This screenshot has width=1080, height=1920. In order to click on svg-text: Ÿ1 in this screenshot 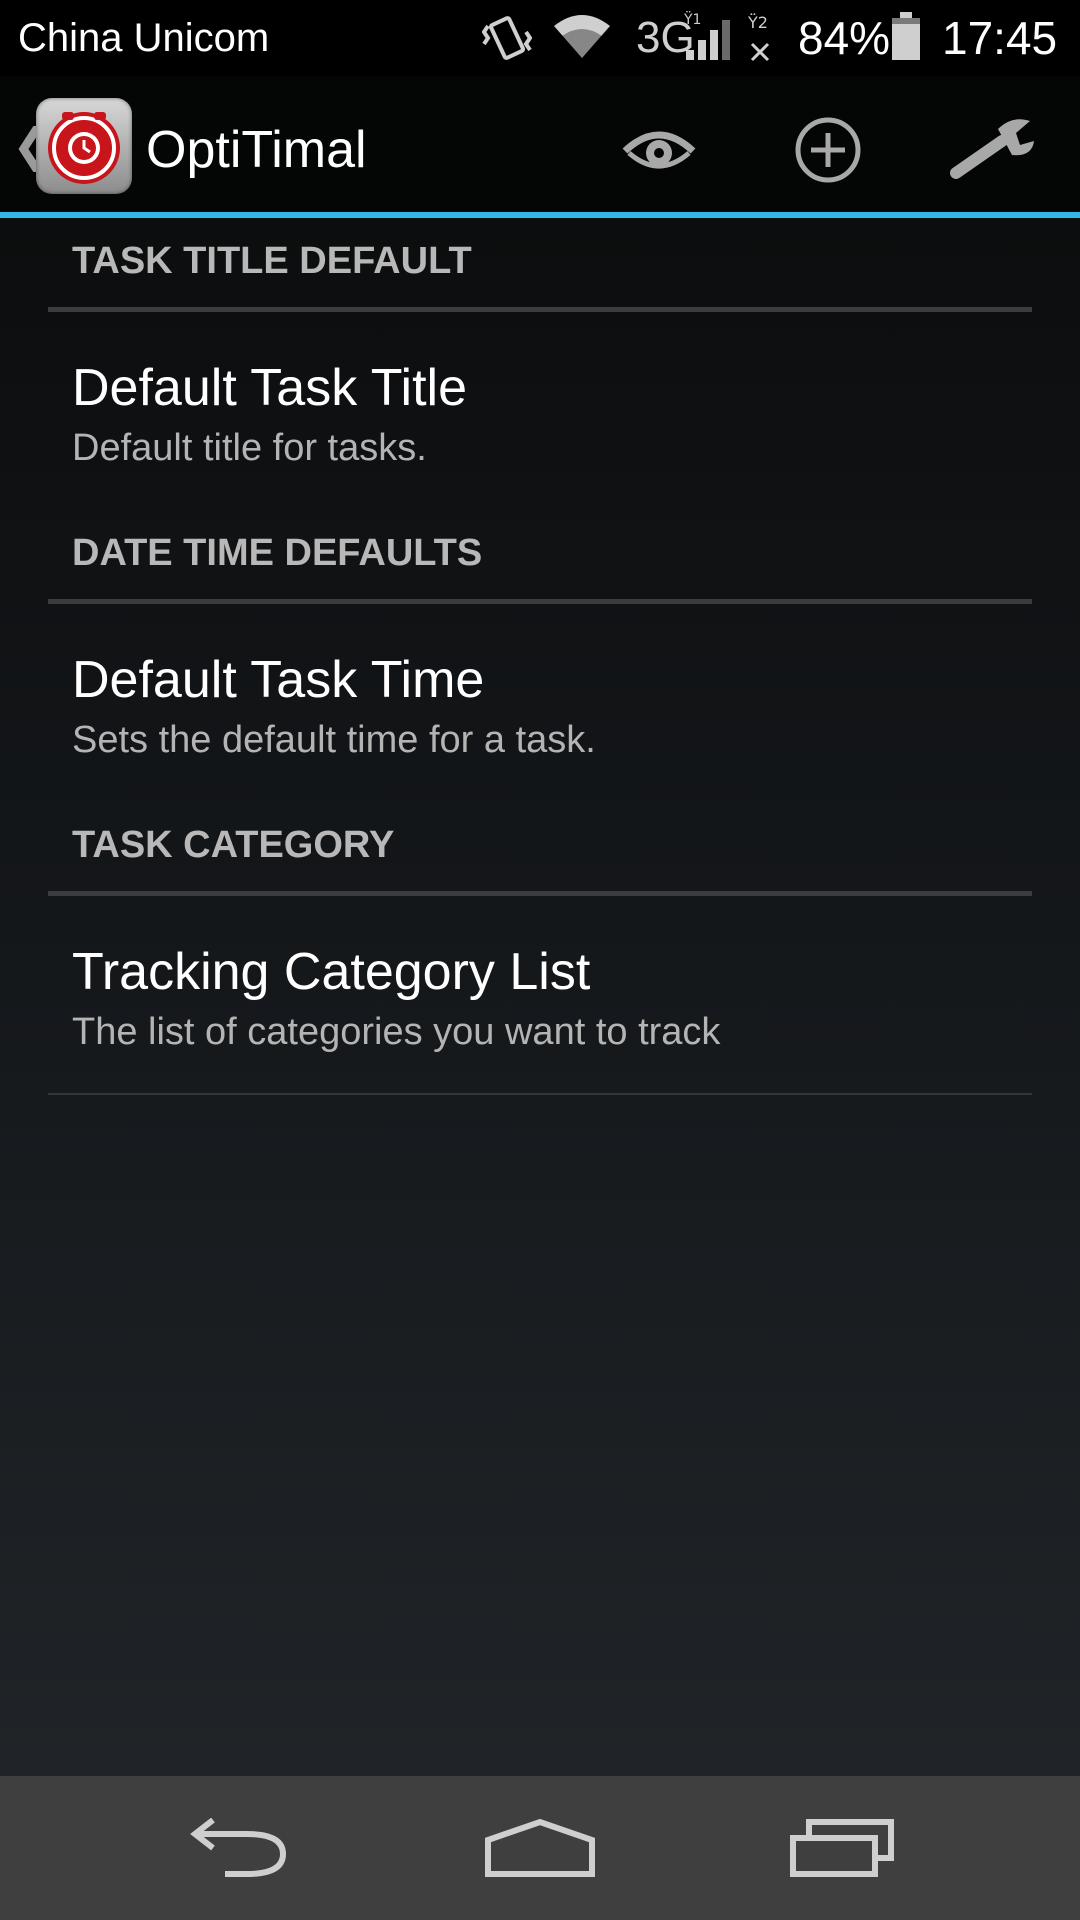, I will do `click(692, 19)`.